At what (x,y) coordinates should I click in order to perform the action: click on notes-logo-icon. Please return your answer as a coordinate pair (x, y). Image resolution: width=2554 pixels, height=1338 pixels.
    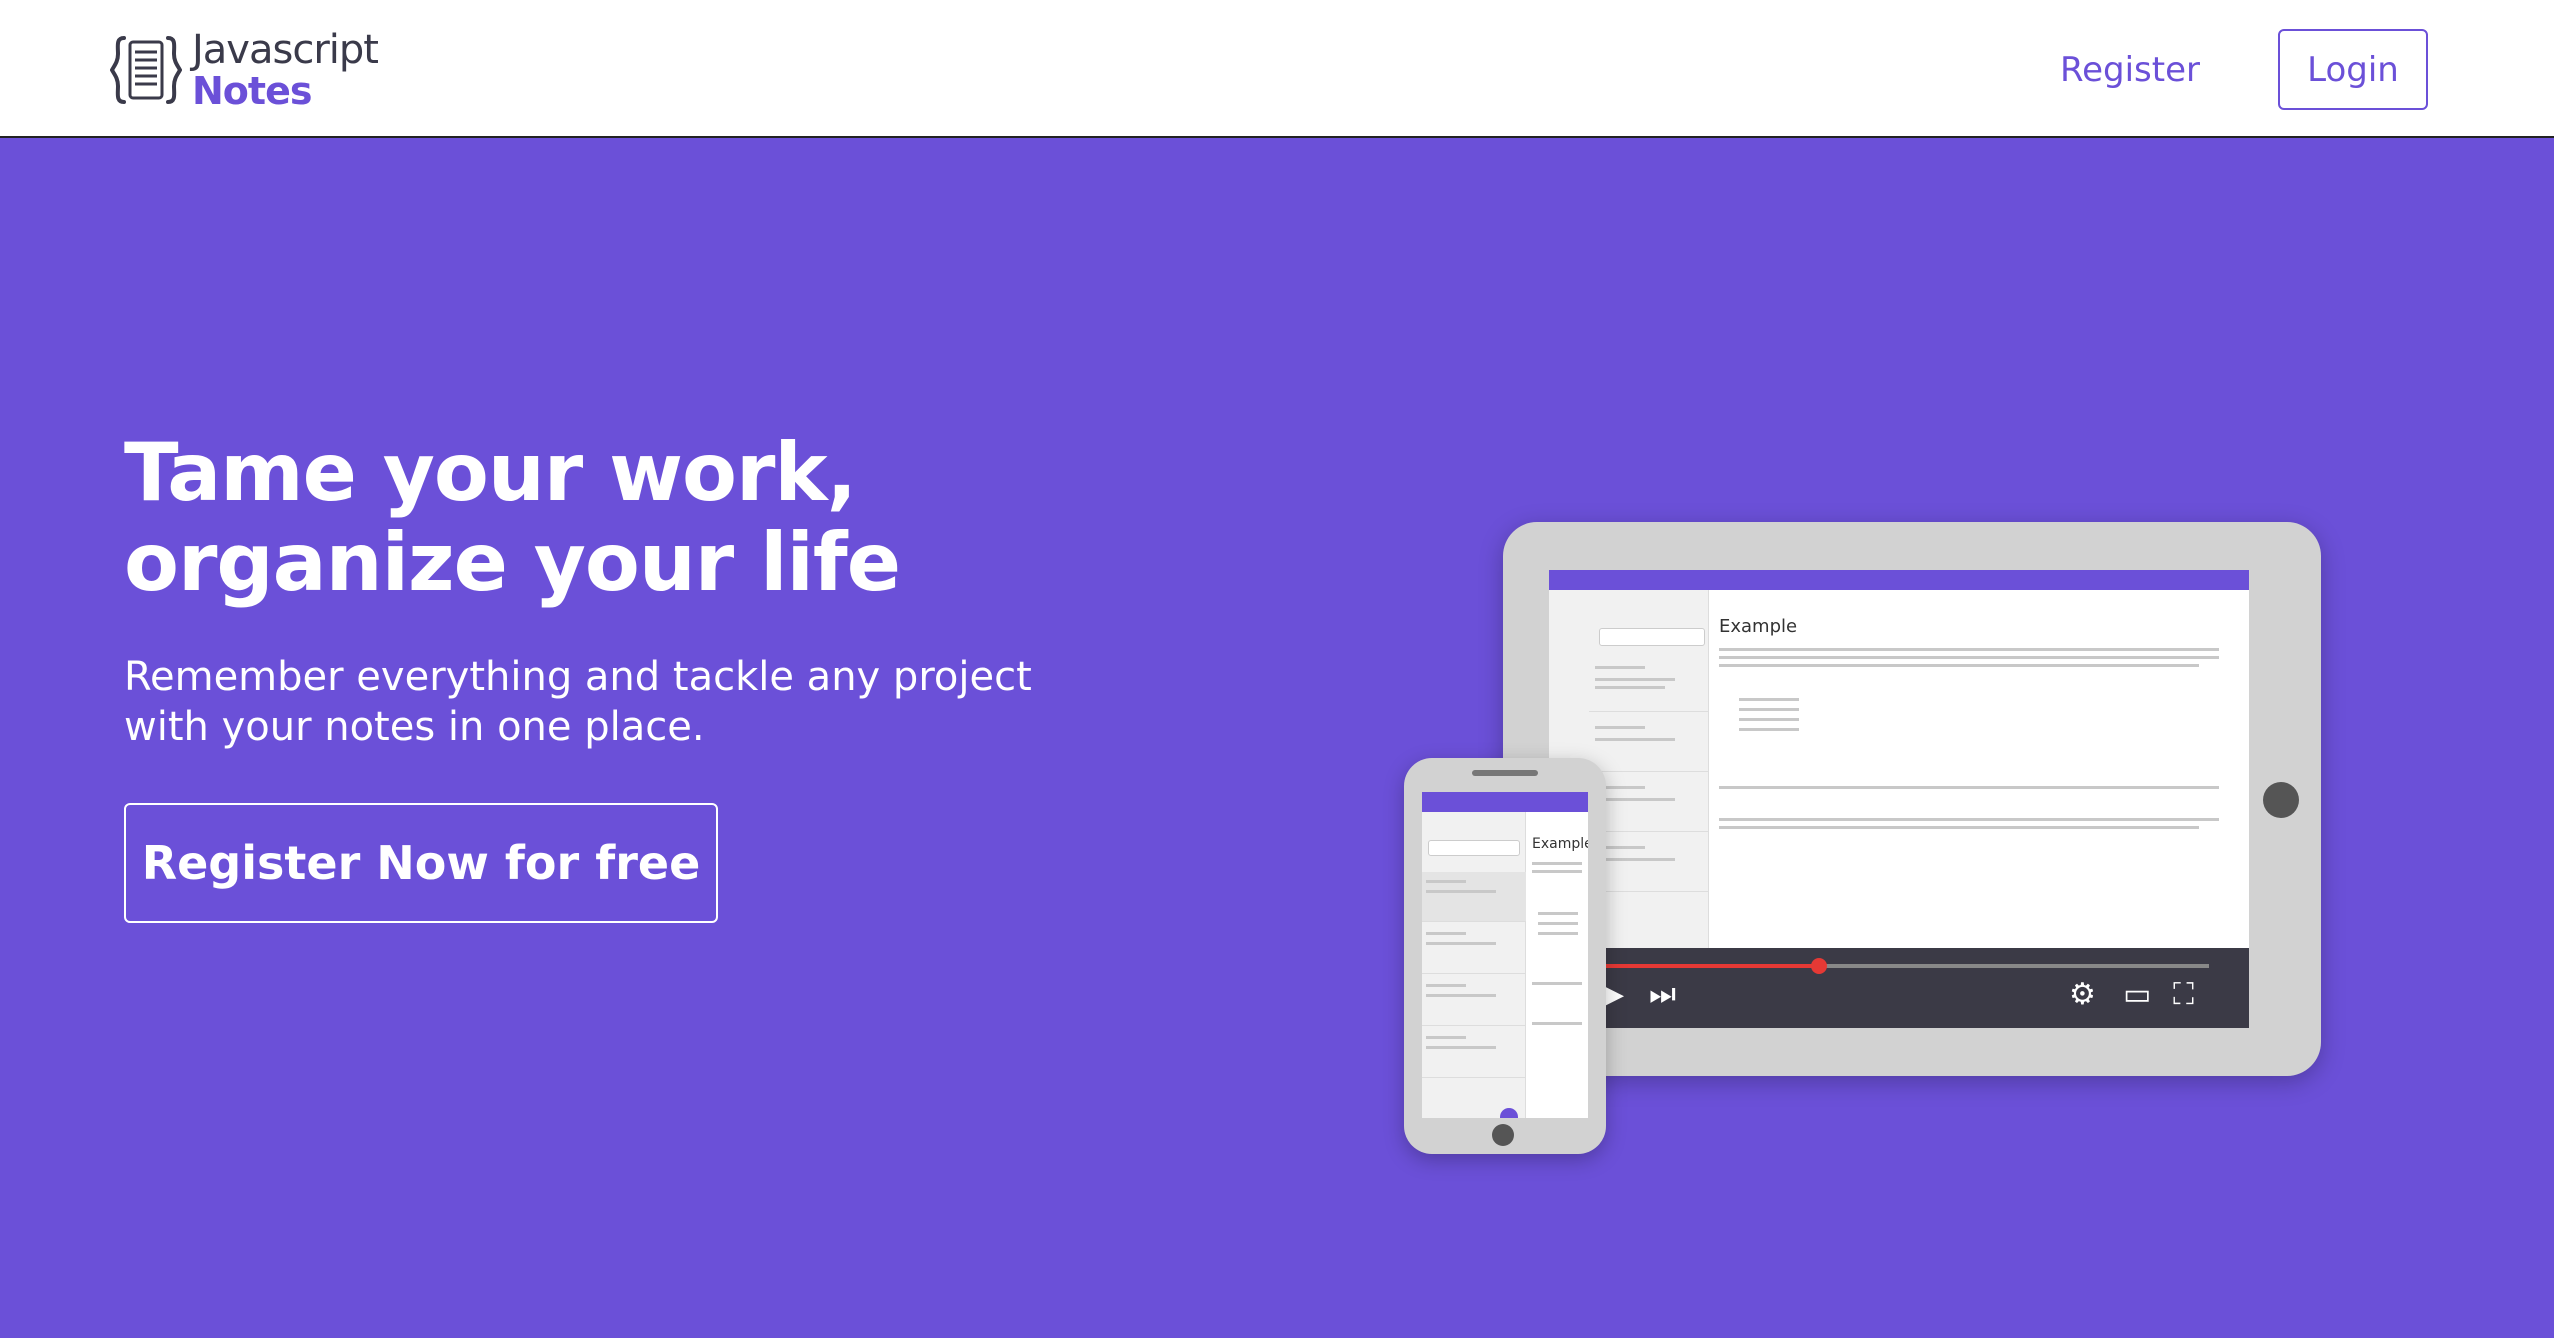
    Looking at the image, I should click on (146, 70).